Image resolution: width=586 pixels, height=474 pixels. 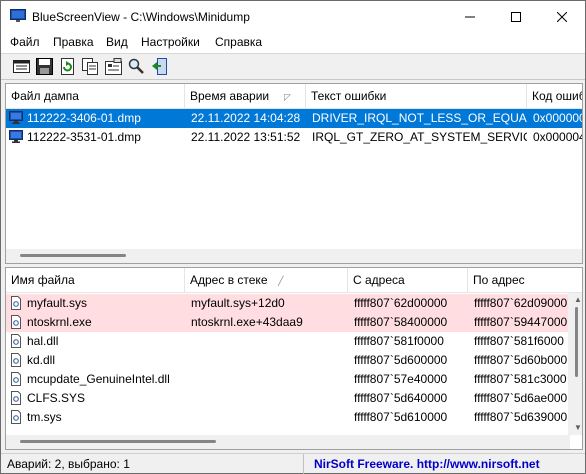 What do you see at coordinates (287, 97) in the screenshot?
I see `sort-arrow-icon: ◸` at bounding box center [287, 97].